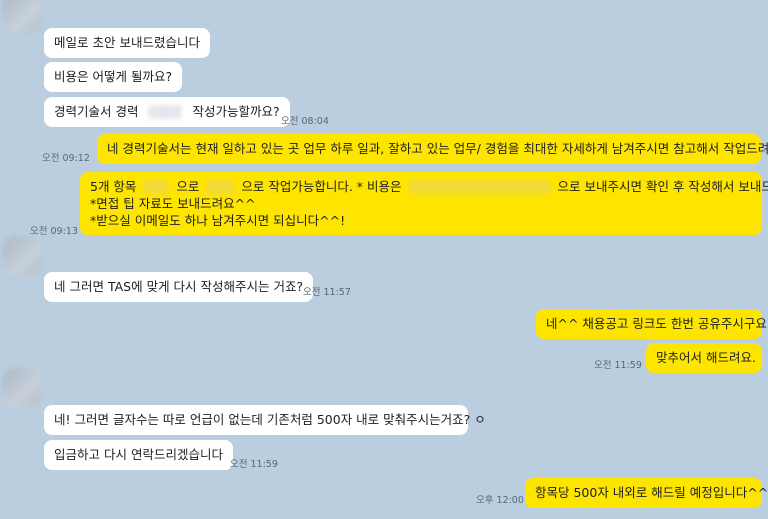  What do you see at coordinates (500, 500) in the screenshot?
I see `message-time: 오후 12:00` at bounding box center [500, 500].